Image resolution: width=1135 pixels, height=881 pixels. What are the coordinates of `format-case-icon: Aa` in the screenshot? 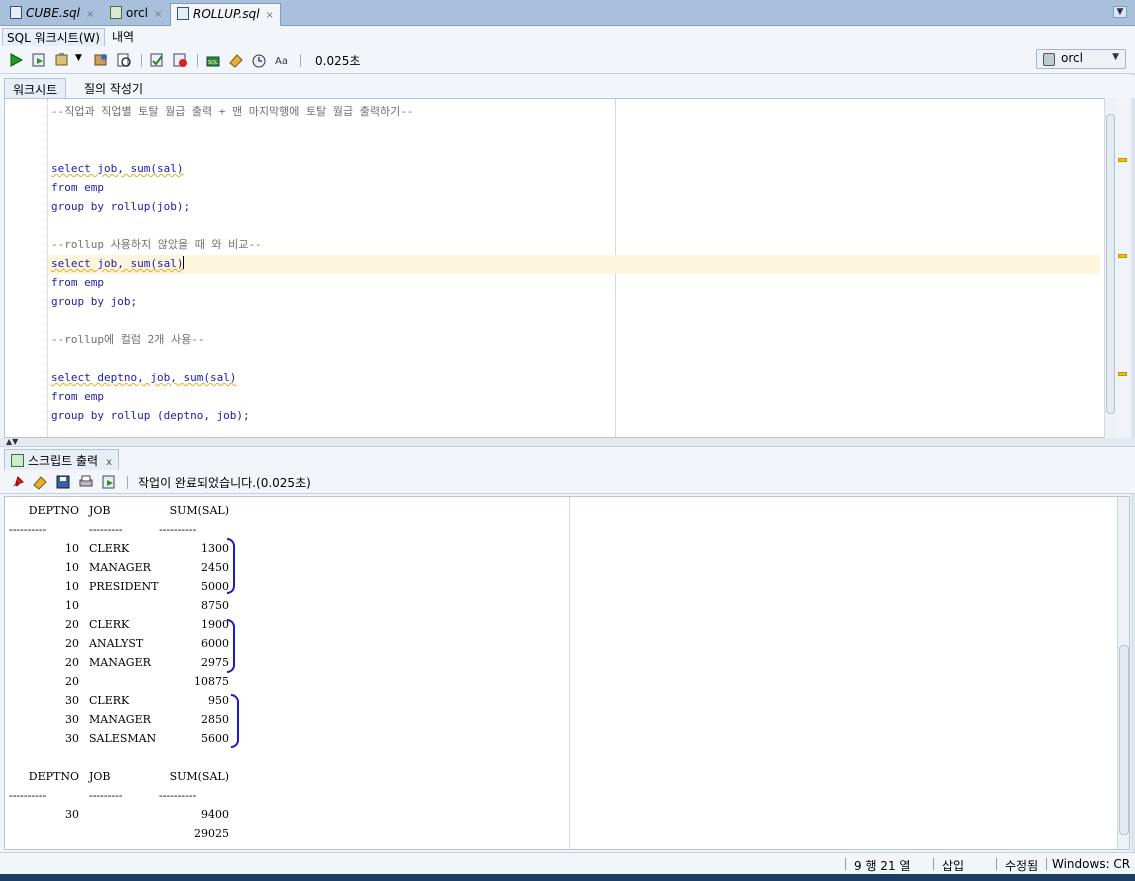 It's located at (282, 60).